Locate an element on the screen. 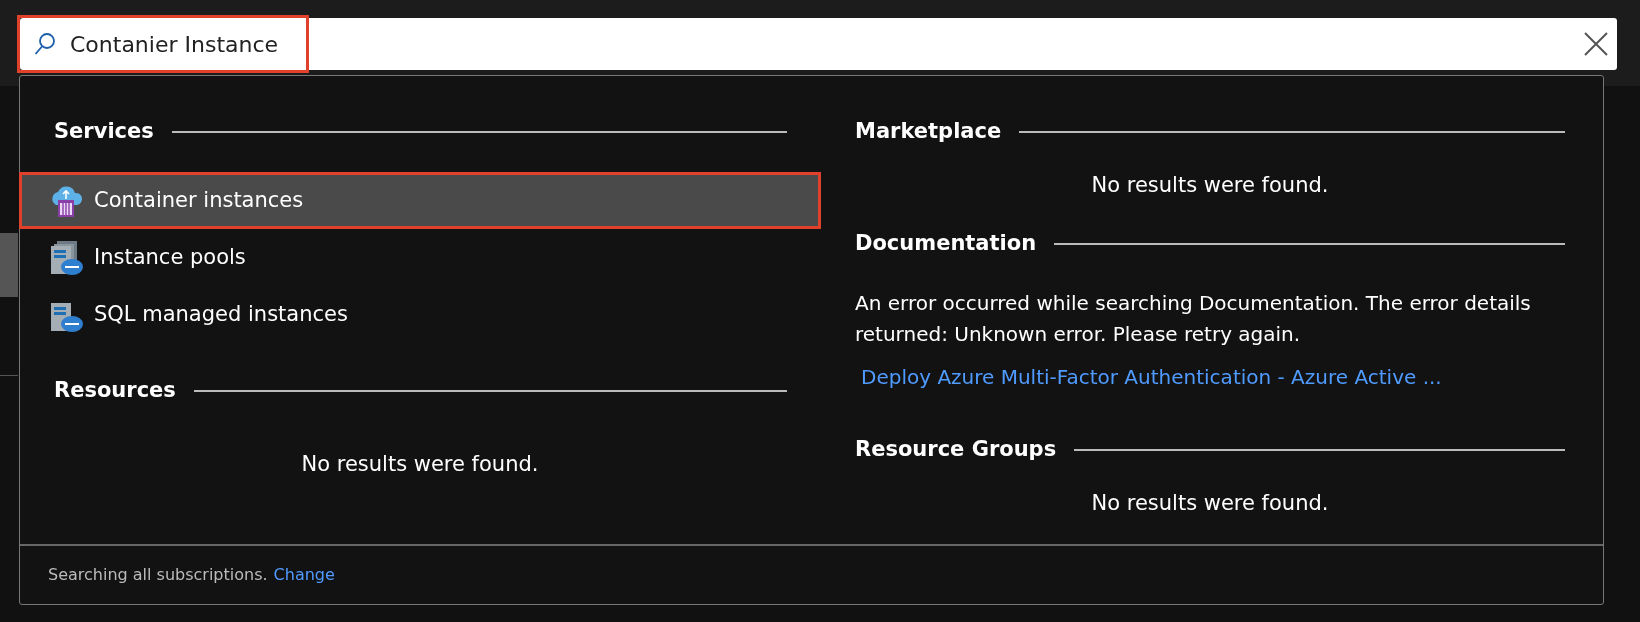 This screenshot has width=1640, height=622. close-button is located at coordinates (1596, 44).